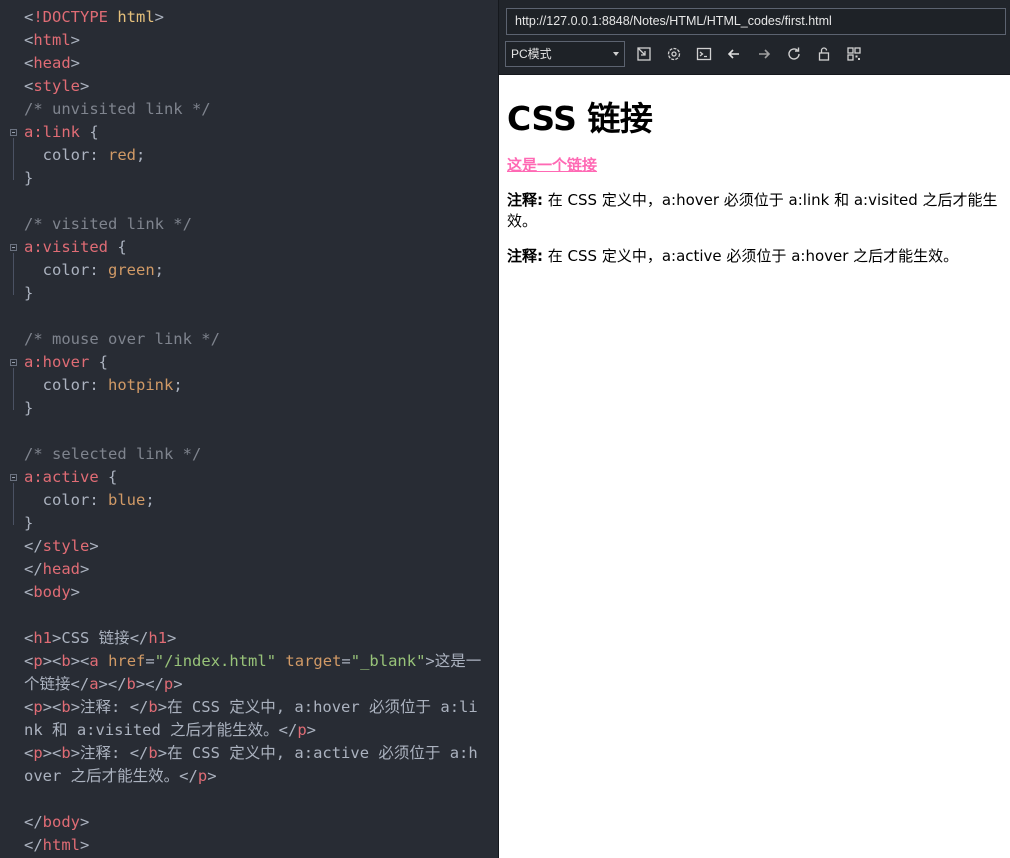 The width and height of the screenshot is (1010, 858). Describe the element at coordinates (261, 477) in the screenshot. I see `code-line: a:active {` at that location.